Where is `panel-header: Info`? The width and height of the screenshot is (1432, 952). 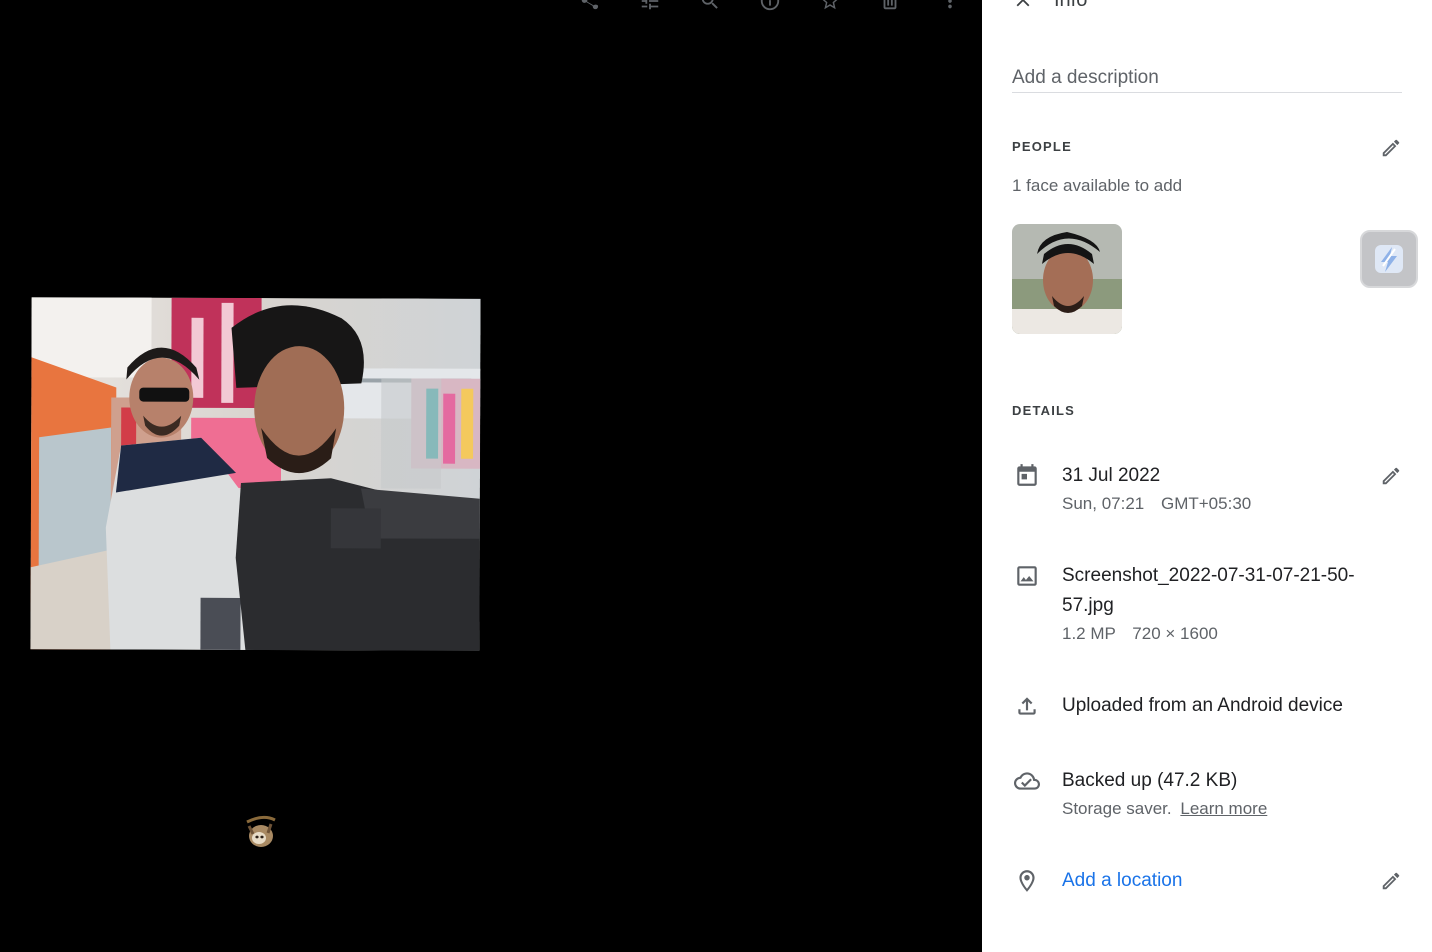
panel-header: Info is located at coordinates (1049, 7).